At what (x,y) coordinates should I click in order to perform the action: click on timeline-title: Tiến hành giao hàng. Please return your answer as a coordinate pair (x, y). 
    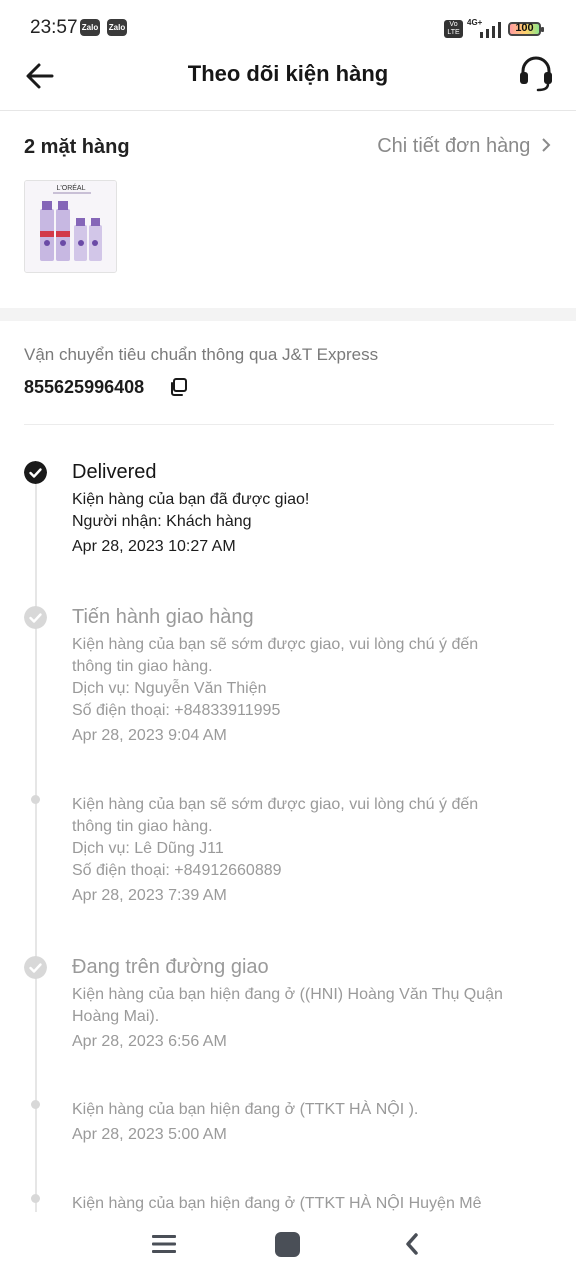
    Looking at the image, I should click on (163, 617).